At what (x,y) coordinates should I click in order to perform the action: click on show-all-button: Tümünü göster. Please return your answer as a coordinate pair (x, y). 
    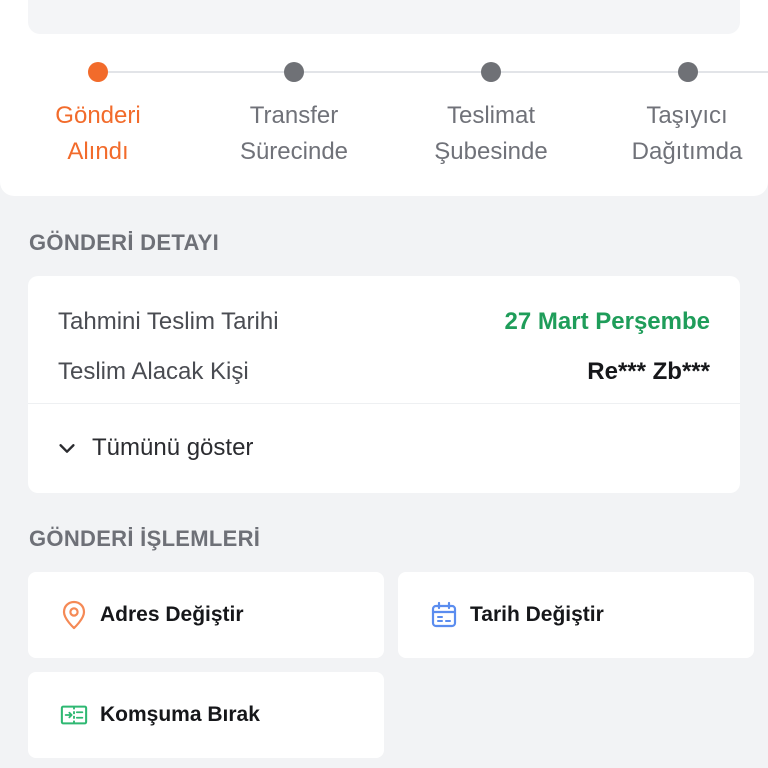
    Looking at the image, I should click on (154, 448).